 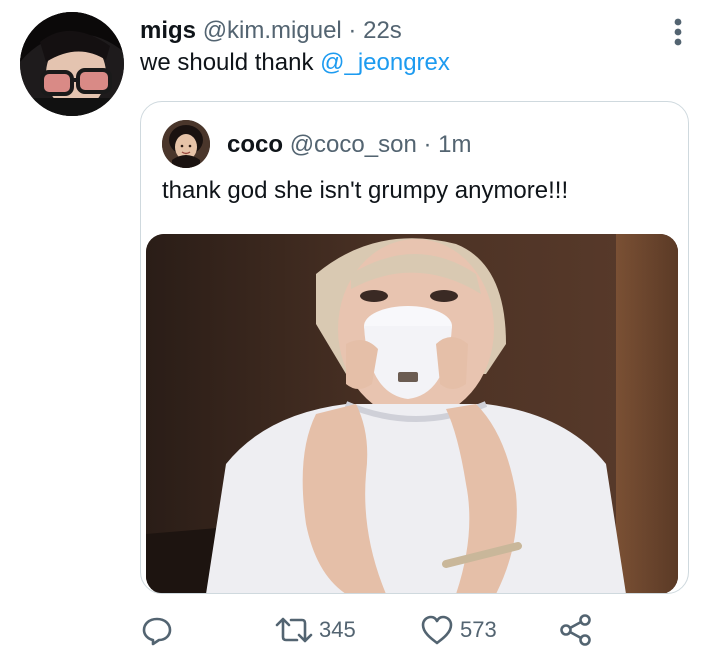 What do you see at coordinates (478, 629) in the screenshot?
I see `like-count: 573` at bounding box center [478, 629].